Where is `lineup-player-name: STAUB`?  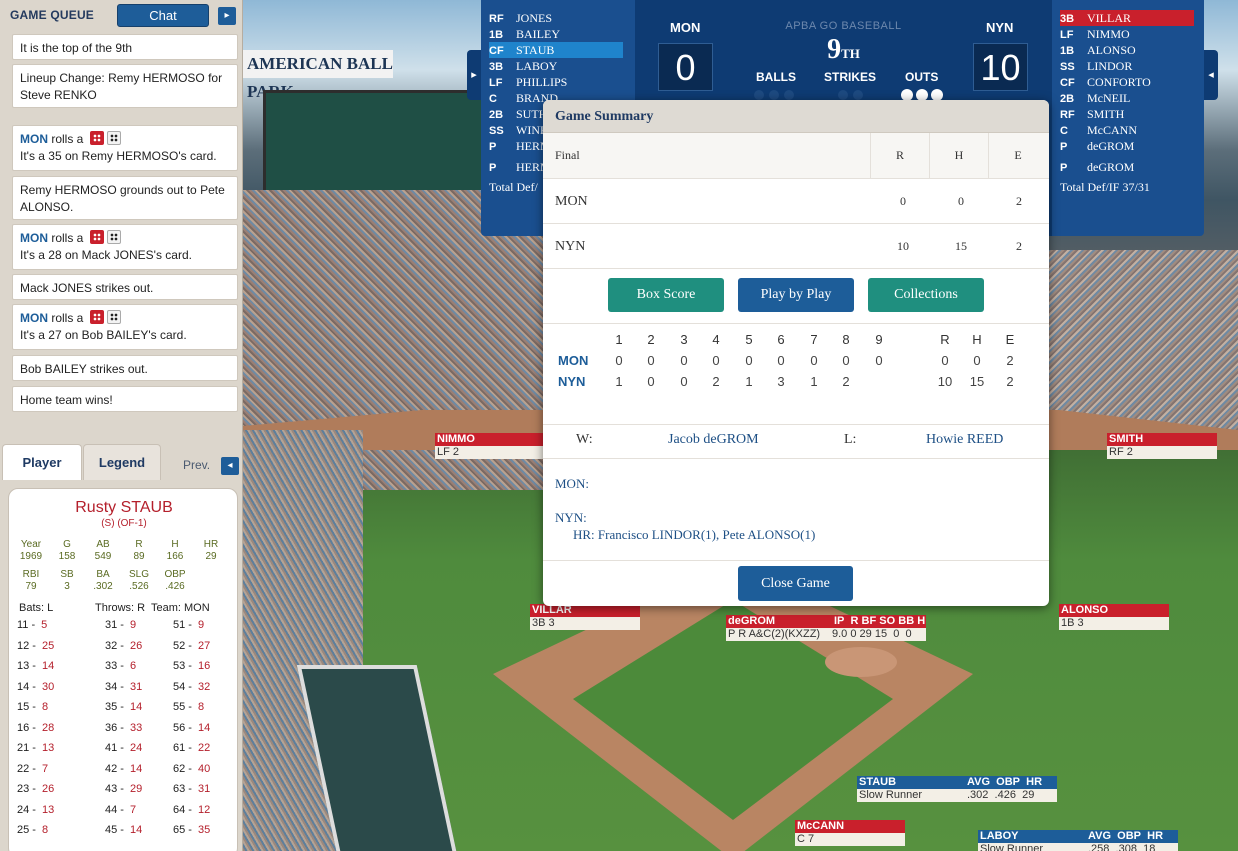
lineup-player-name: STAUB is located at coordinates (535, 50).